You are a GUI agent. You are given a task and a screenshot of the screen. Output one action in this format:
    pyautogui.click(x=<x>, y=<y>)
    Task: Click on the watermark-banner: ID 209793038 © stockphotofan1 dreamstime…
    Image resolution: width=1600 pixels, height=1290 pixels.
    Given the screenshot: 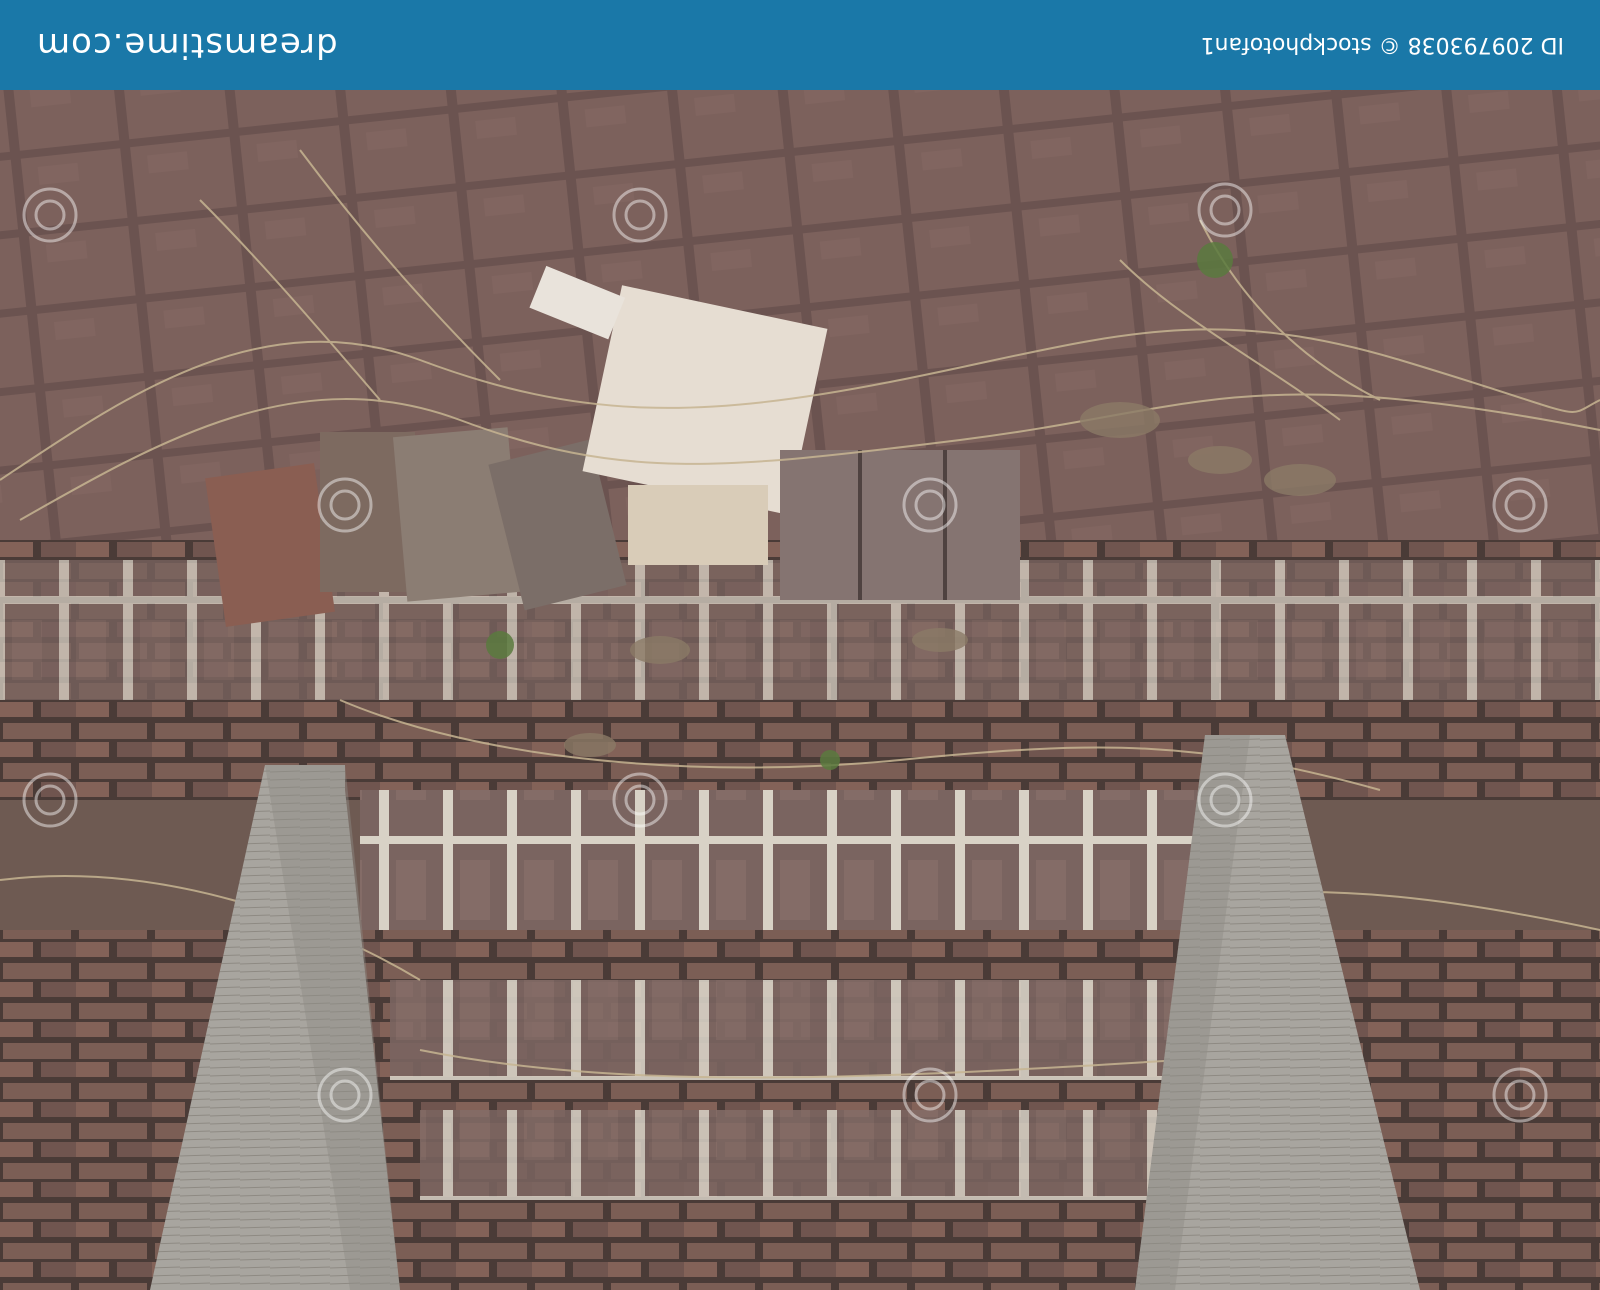 What is the action you would take?
    pyautogui.click(x=800, y=45)
    